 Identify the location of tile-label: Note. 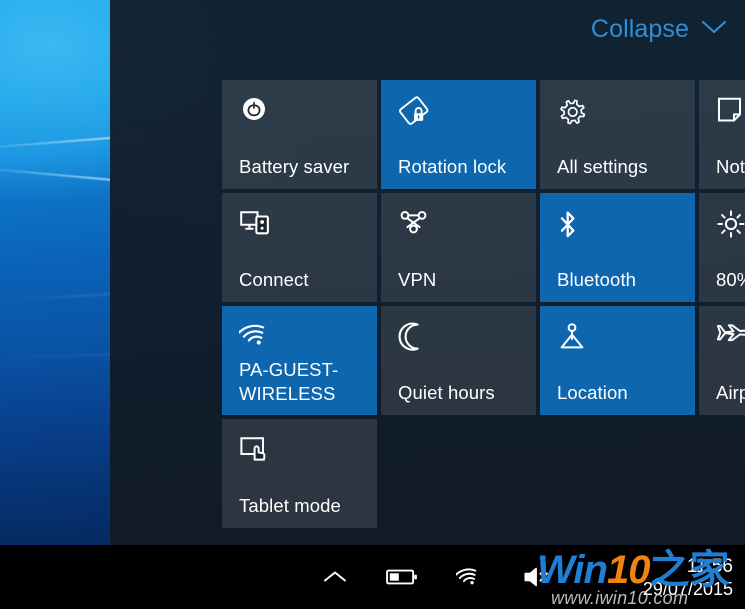
(730, 166).